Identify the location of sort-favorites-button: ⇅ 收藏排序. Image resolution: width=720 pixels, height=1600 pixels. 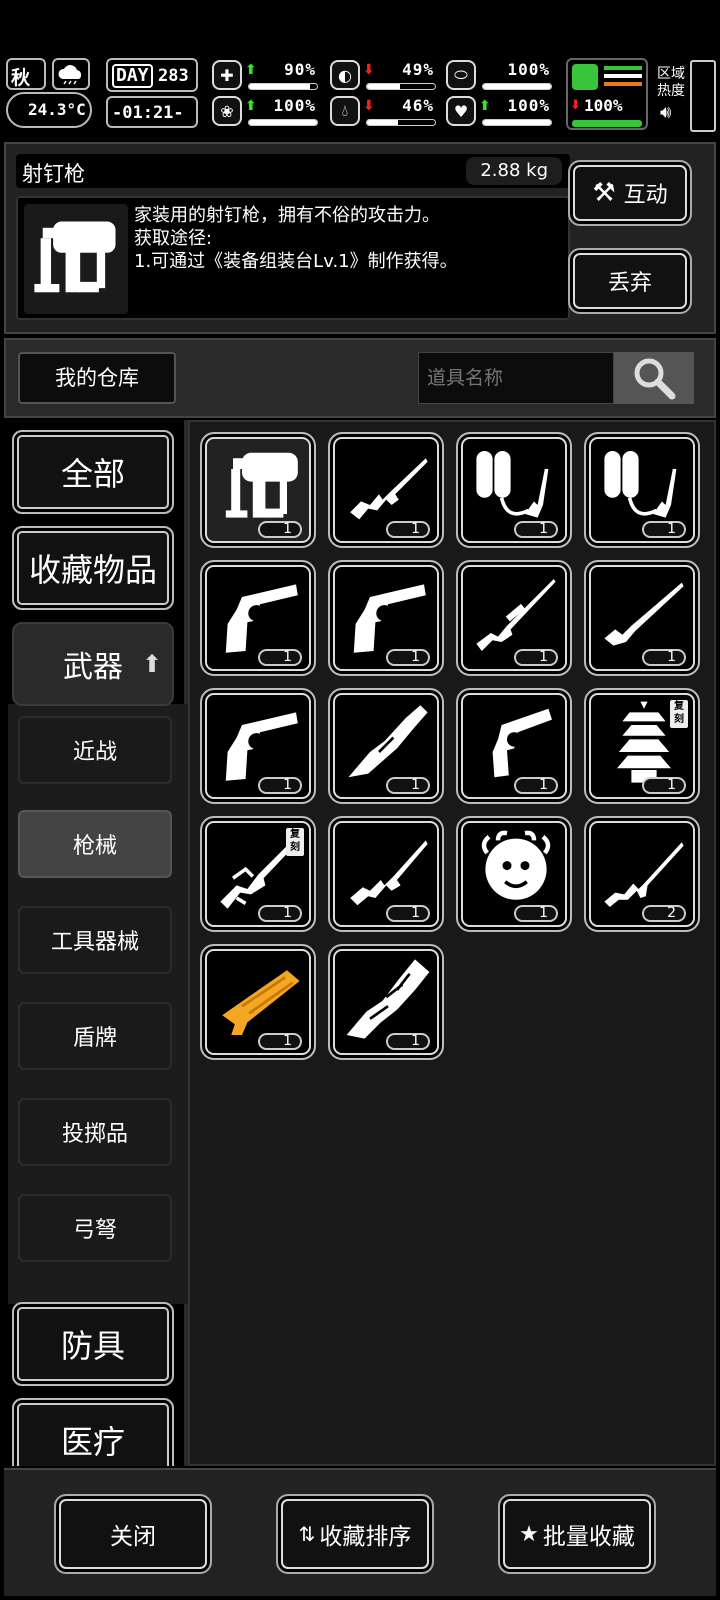
(355, 1534).